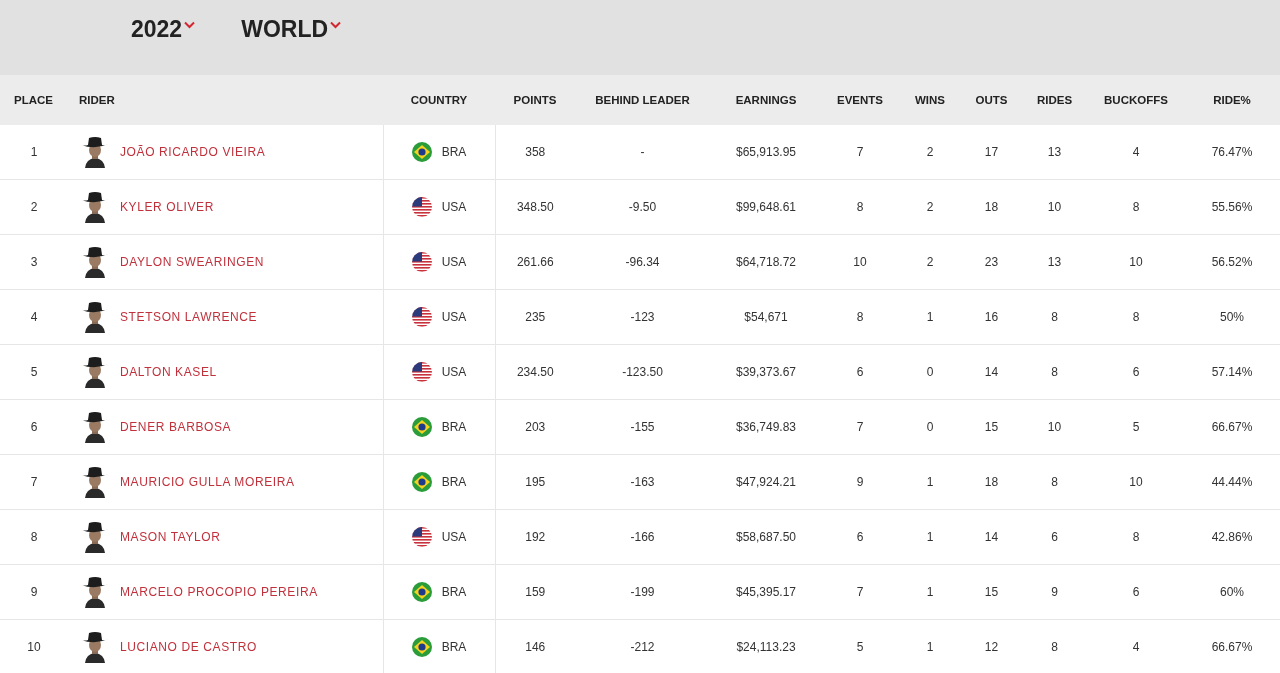 The width and height of the screenshot is (1280, 673). I want to click on rider-link: LUCIANO DE CASTRO, so click(188, 647).